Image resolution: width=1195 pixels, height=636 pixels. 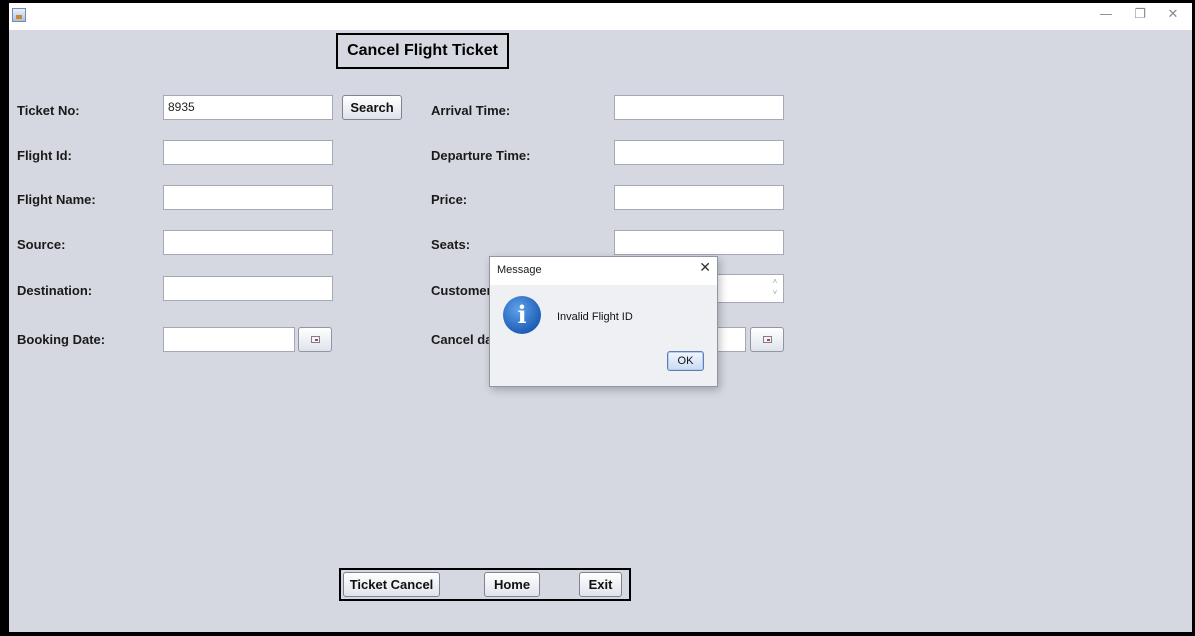 I want to click on source-label: Source:, so click(x=41, y=244).